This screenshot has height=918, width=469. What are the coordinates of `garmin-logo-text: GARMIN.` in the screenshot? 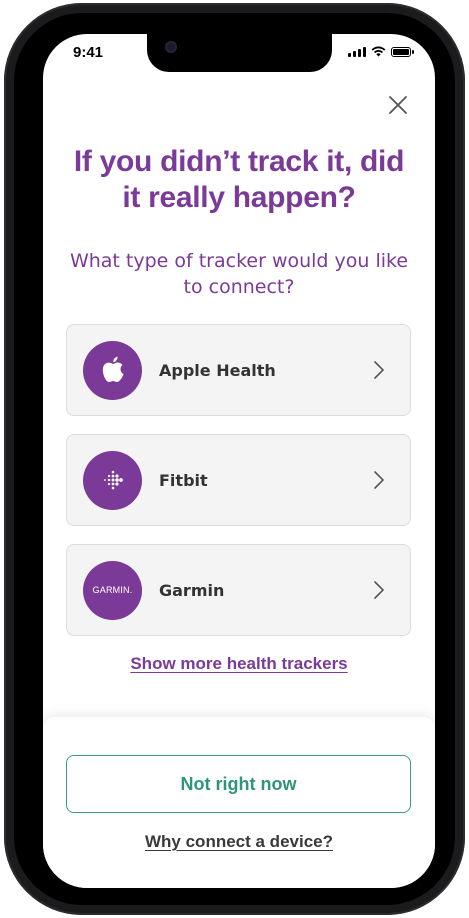 It's located at (112, 590).